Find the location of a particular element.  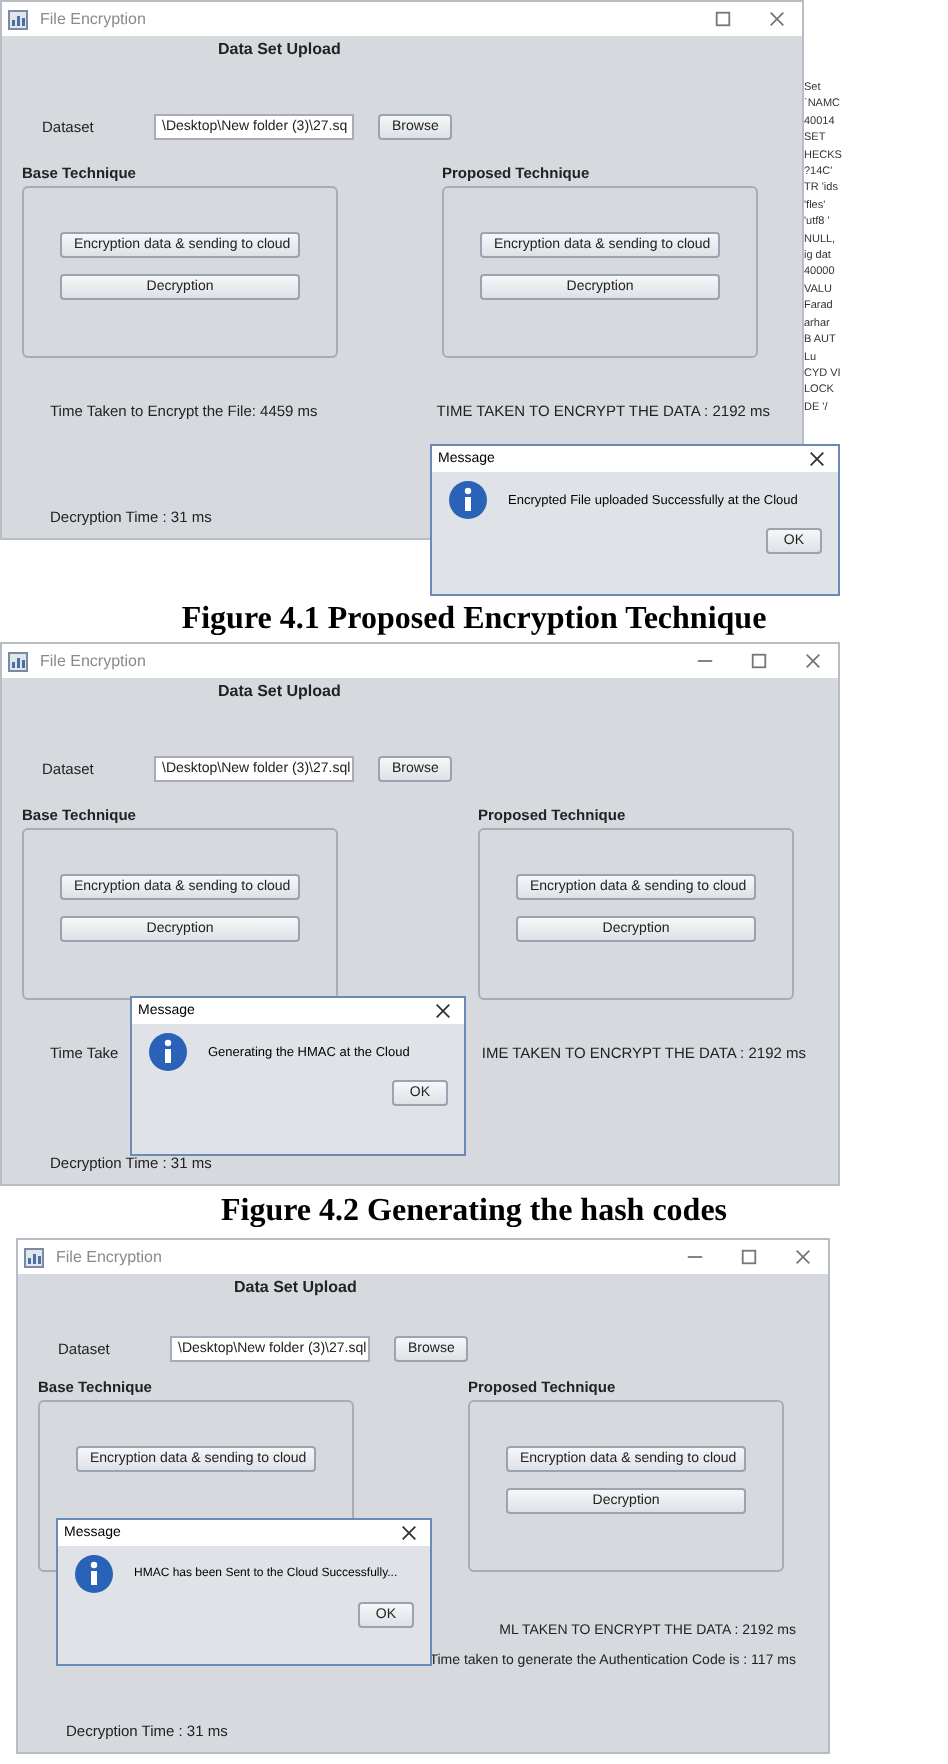

figure-caption: Figure 4.2 Generating the hash codes is located at coordinates (474, 1212).